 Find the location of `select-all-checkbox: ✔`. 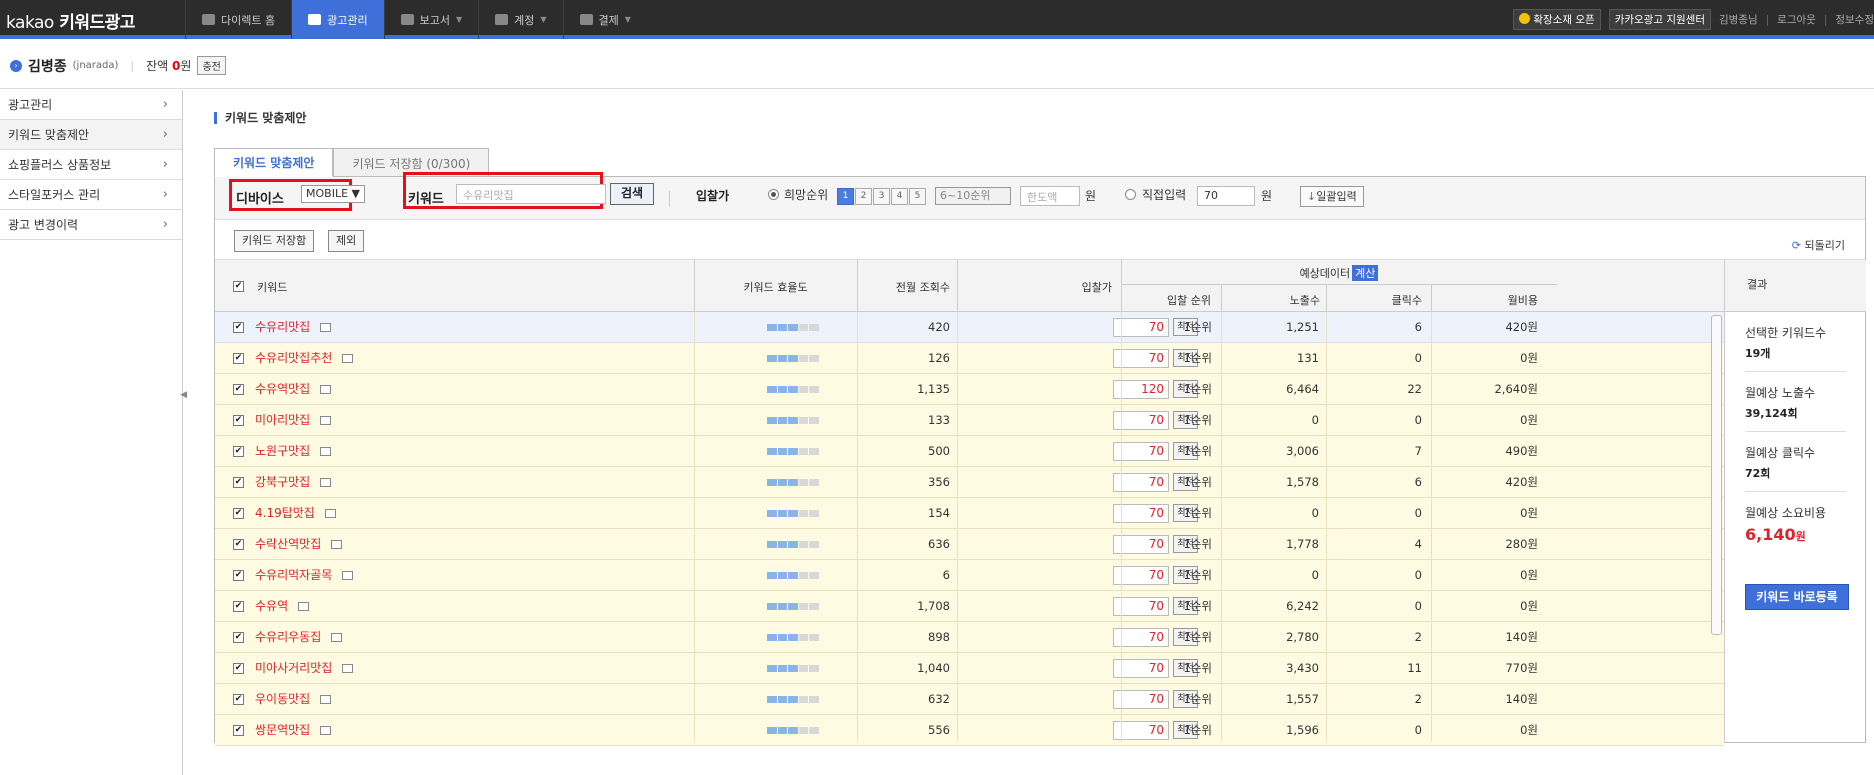

select-all-checkbox: ✔ is located at coordinates (238, 286).